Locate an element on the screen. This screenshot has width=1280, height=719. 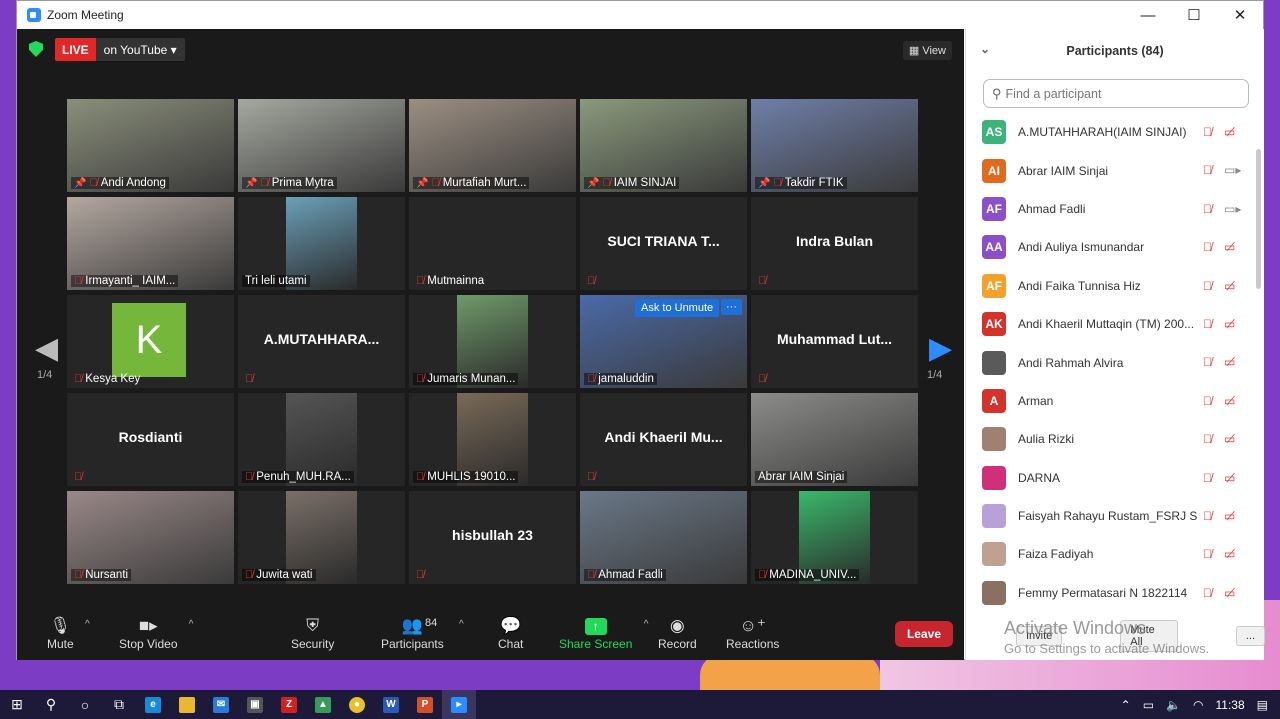
edge-icon: e is located at coordinates (153, 704).